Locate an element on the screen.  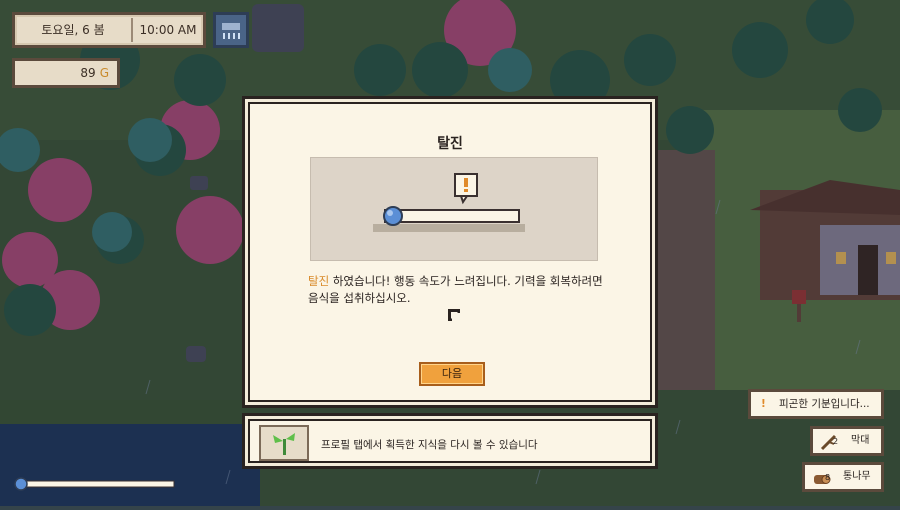
rain-weather-icon is located at coordinates (231, 30).